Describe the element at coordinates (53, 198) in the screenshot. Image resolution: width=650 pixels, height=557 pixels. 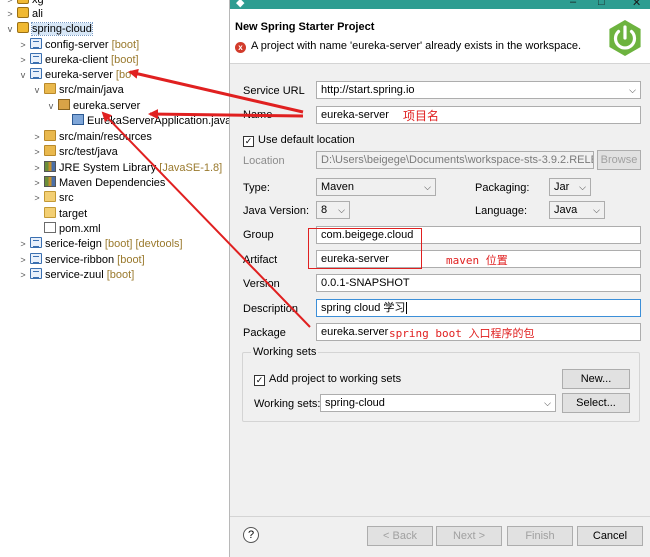
I see `tree-item: > src` at that location.